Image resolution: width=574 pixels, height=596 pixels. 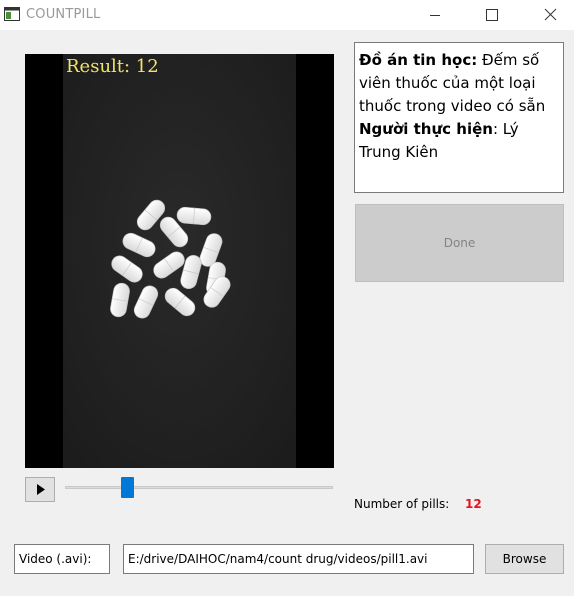 What do you see at coordinates (112, 66) in the screenshot?
I see `result-overlay-text: Result: 12` at bounding box center [112, 66].